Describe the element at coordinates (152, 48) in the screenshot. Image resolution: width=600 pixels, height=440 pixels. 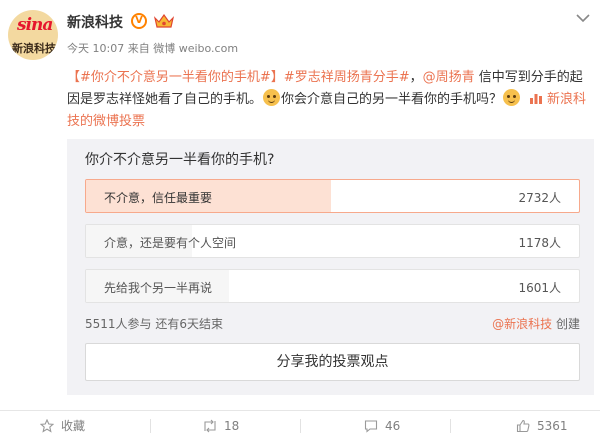
I see `post-meta: 今天 10:07 来自 微博 weibo.com` at that location.